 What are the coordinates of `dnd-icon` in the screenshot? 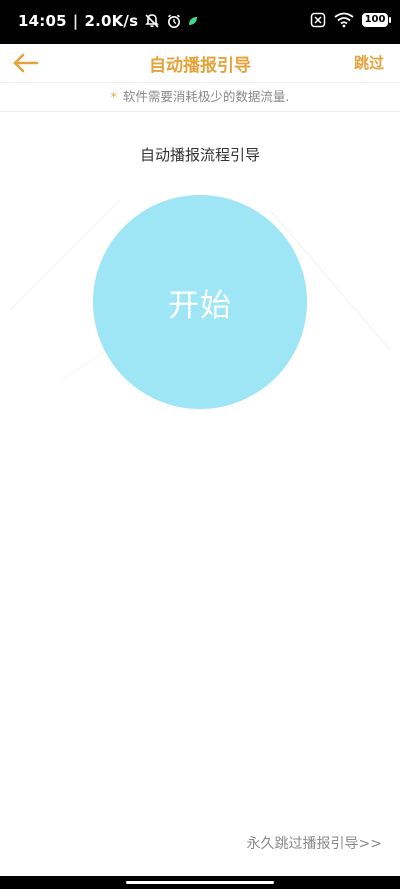 It's located at (152, 21).